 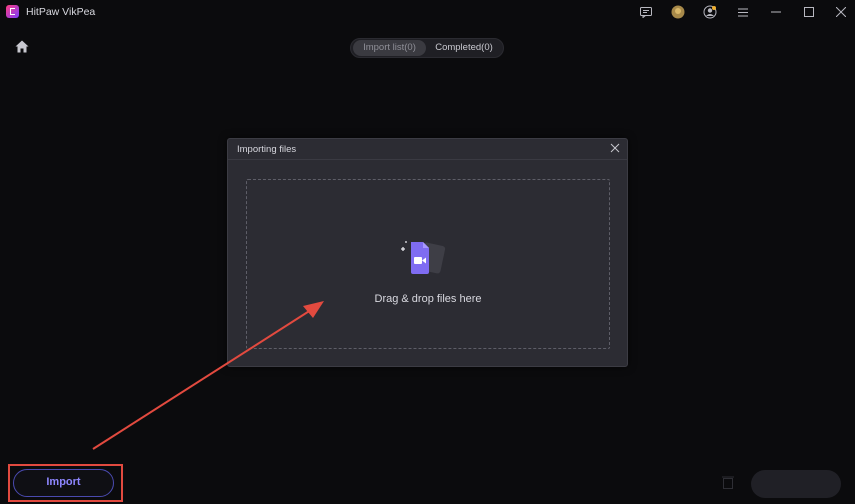 What do you see at coordinates (464, 48) in the screenshot?
I see `tab-completed: Completed(0)` at bounding box center [464, 48].